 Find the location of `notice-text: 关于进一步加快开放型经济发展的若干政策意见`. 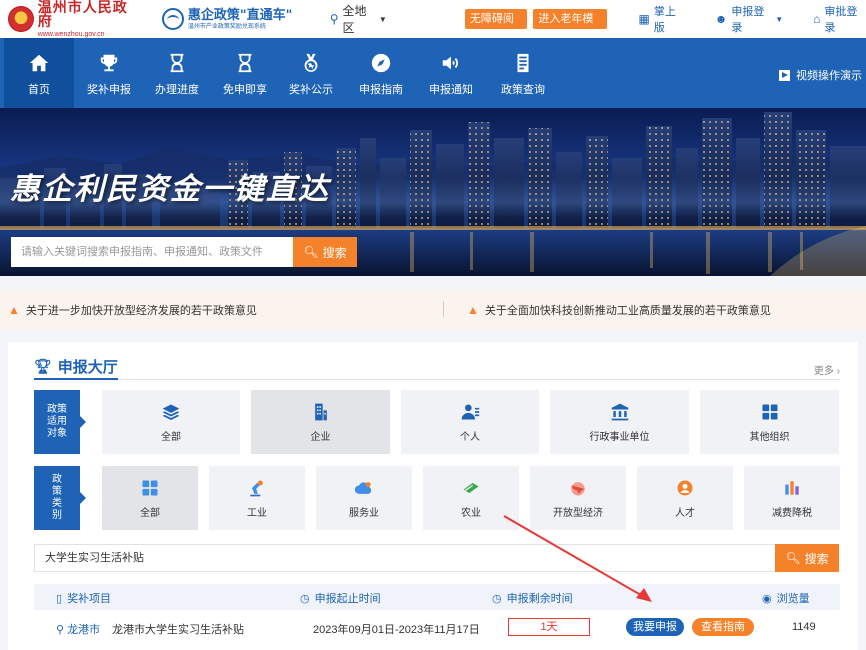

notice-text: 关于进一步加快开放型经济发展的若干政策意见 is located at coordinates (141, 311).